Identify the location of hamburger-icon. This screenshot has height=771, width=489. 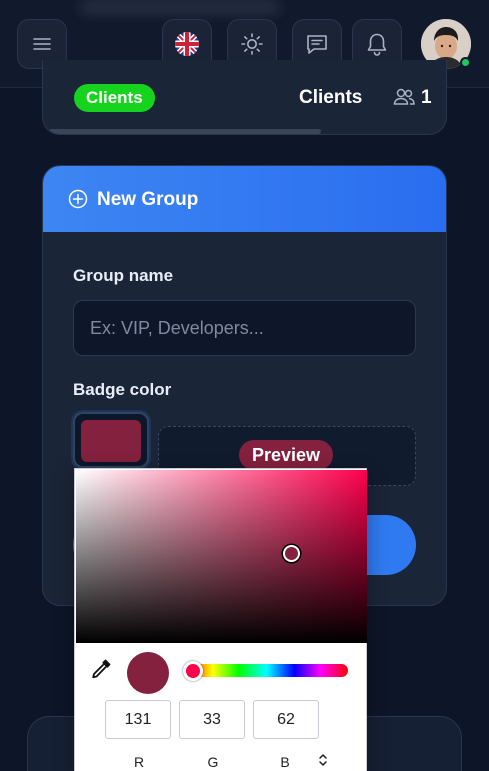
(42, 44).